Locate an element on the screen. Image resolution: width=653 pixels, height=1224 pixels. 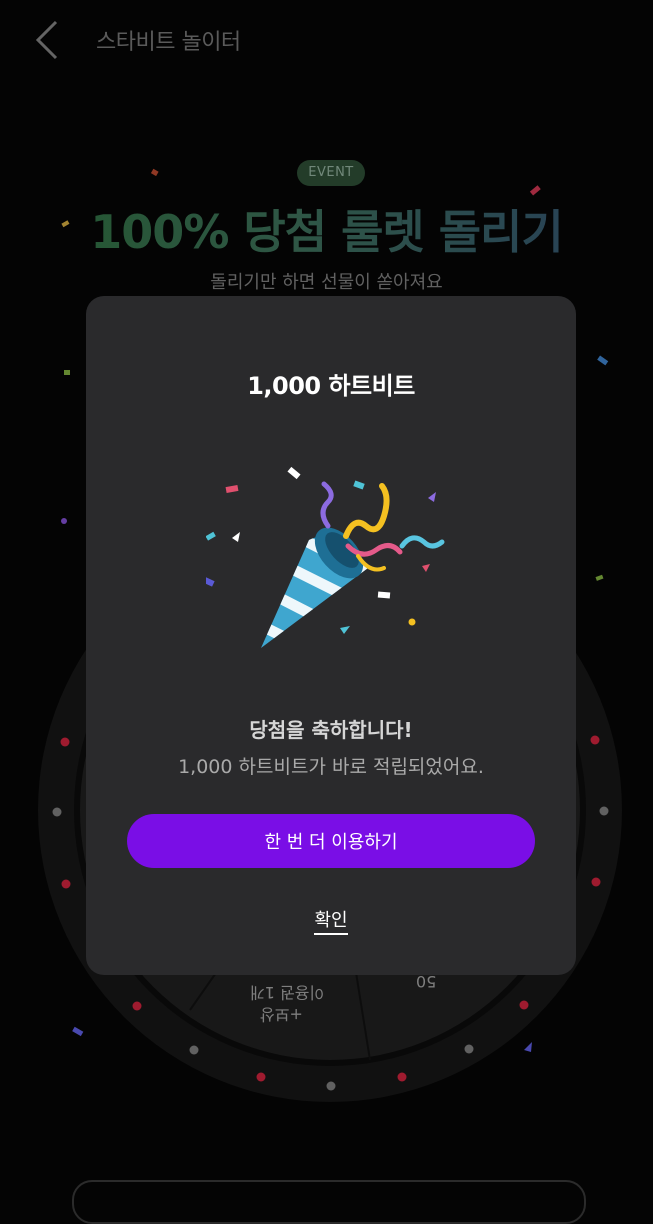
confirm-button: 확인 is located at coordinates (331, 922).